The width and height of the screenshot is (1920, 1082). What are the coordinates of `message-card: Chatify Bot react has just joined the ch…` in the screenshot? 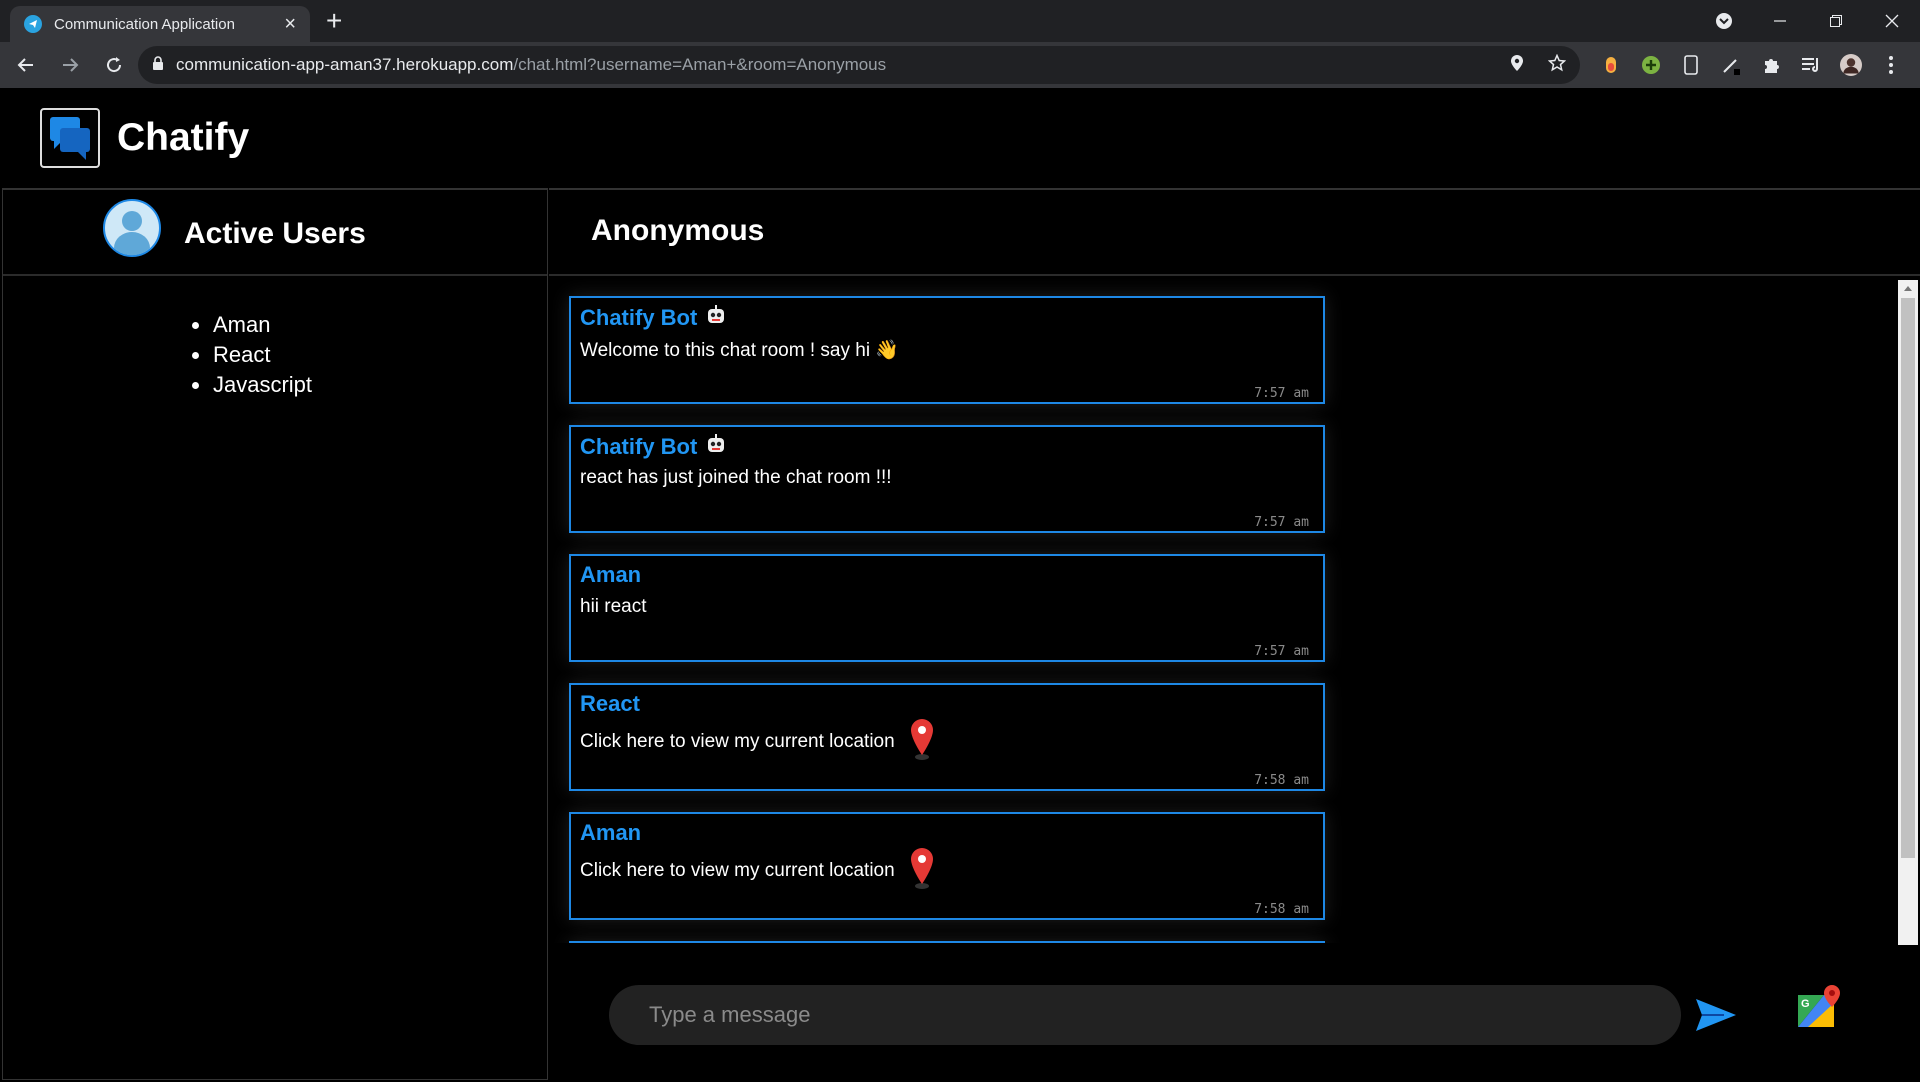 It's located at (947, 479).